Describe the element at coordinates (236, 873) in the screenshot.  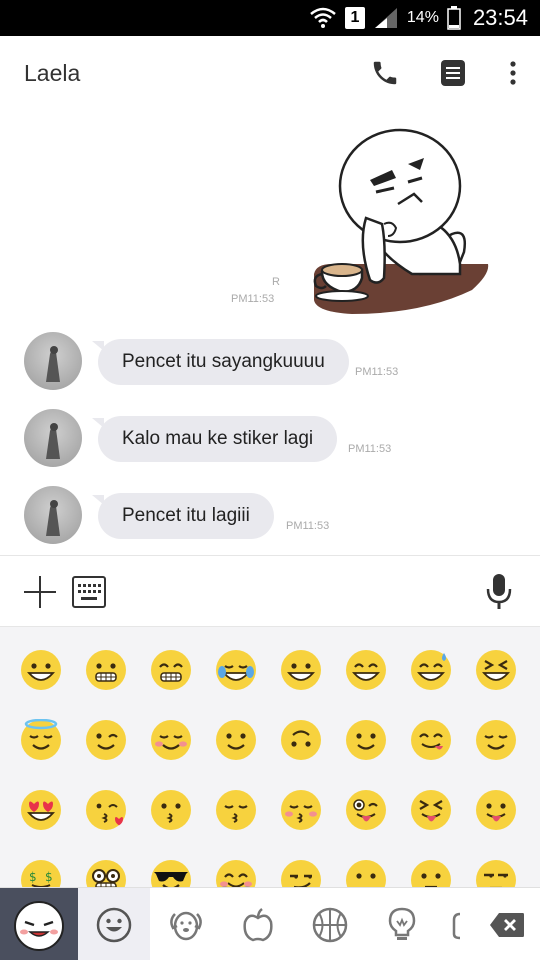
I see `hugging-face-emoji` at that location.